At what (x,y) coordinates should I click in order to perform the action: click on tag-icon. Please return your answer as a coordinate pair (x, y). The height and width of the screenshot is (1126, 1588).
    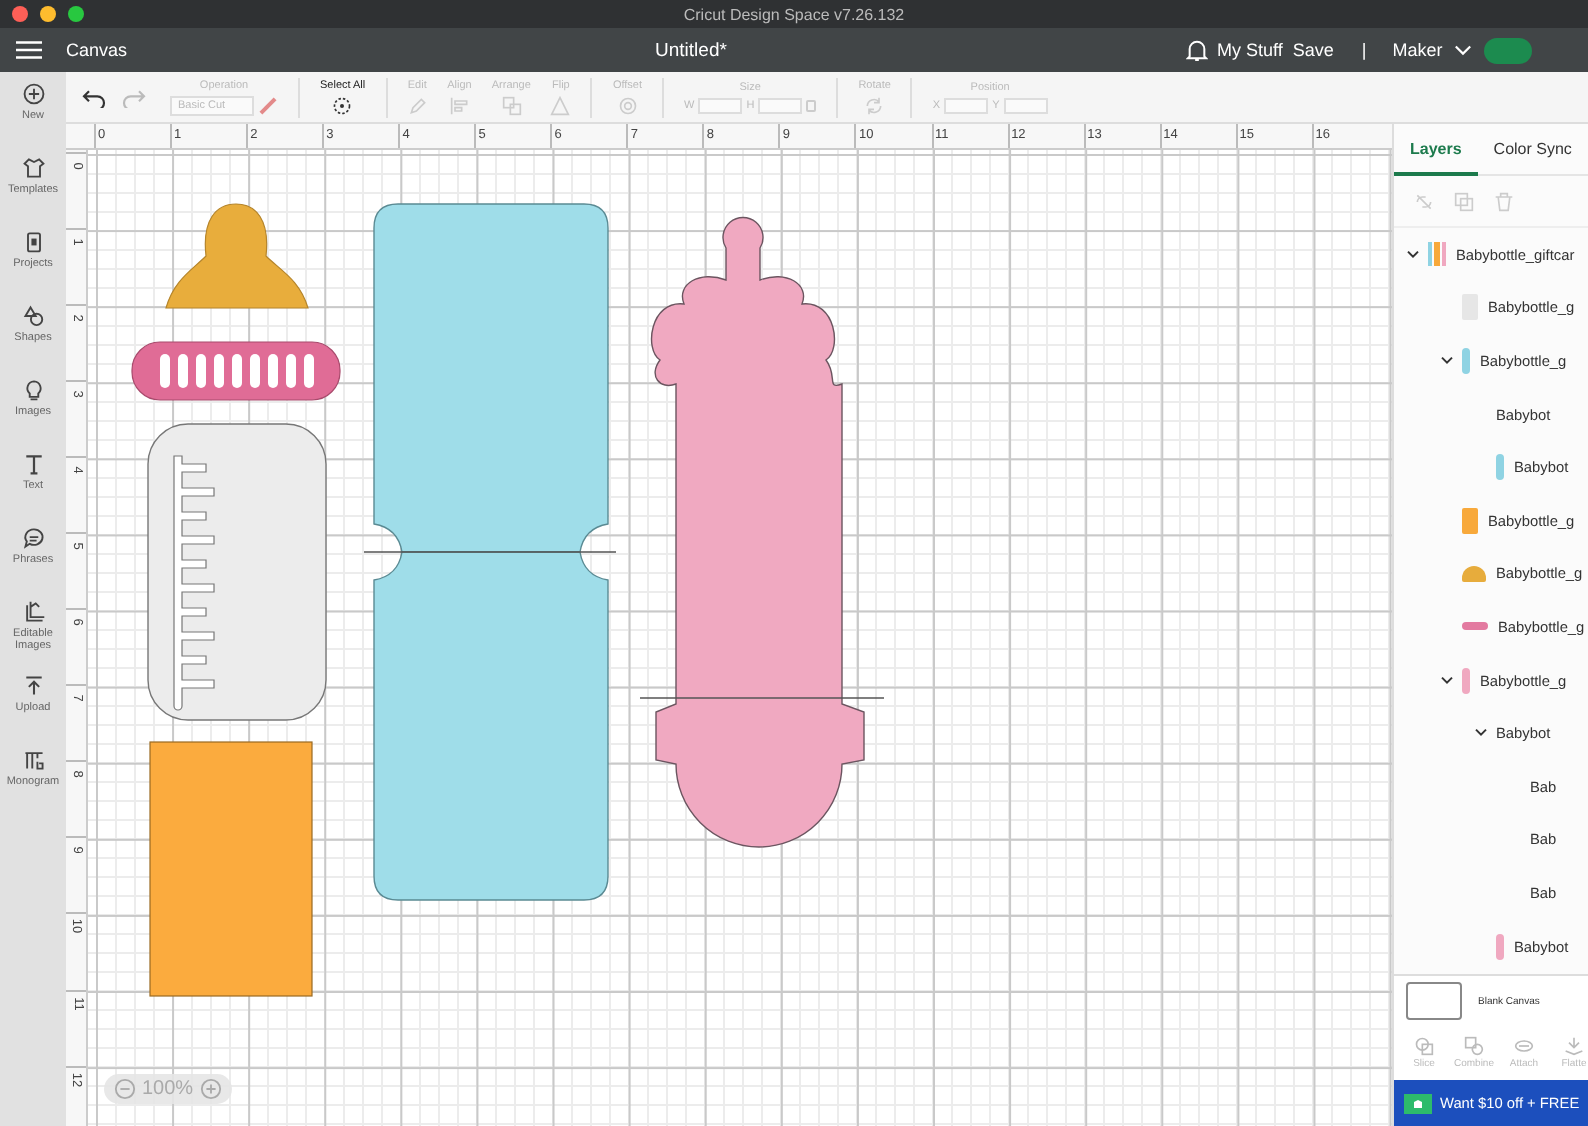
    Looking at the image, I should click on (1418, 1103).